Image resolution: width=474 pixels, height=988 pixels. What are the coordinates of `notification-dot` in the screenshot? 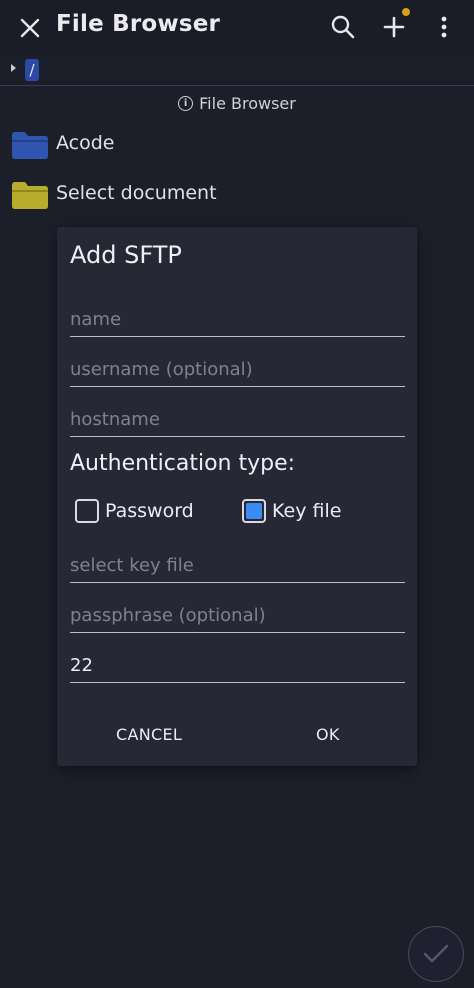 It's located at (406, 12).